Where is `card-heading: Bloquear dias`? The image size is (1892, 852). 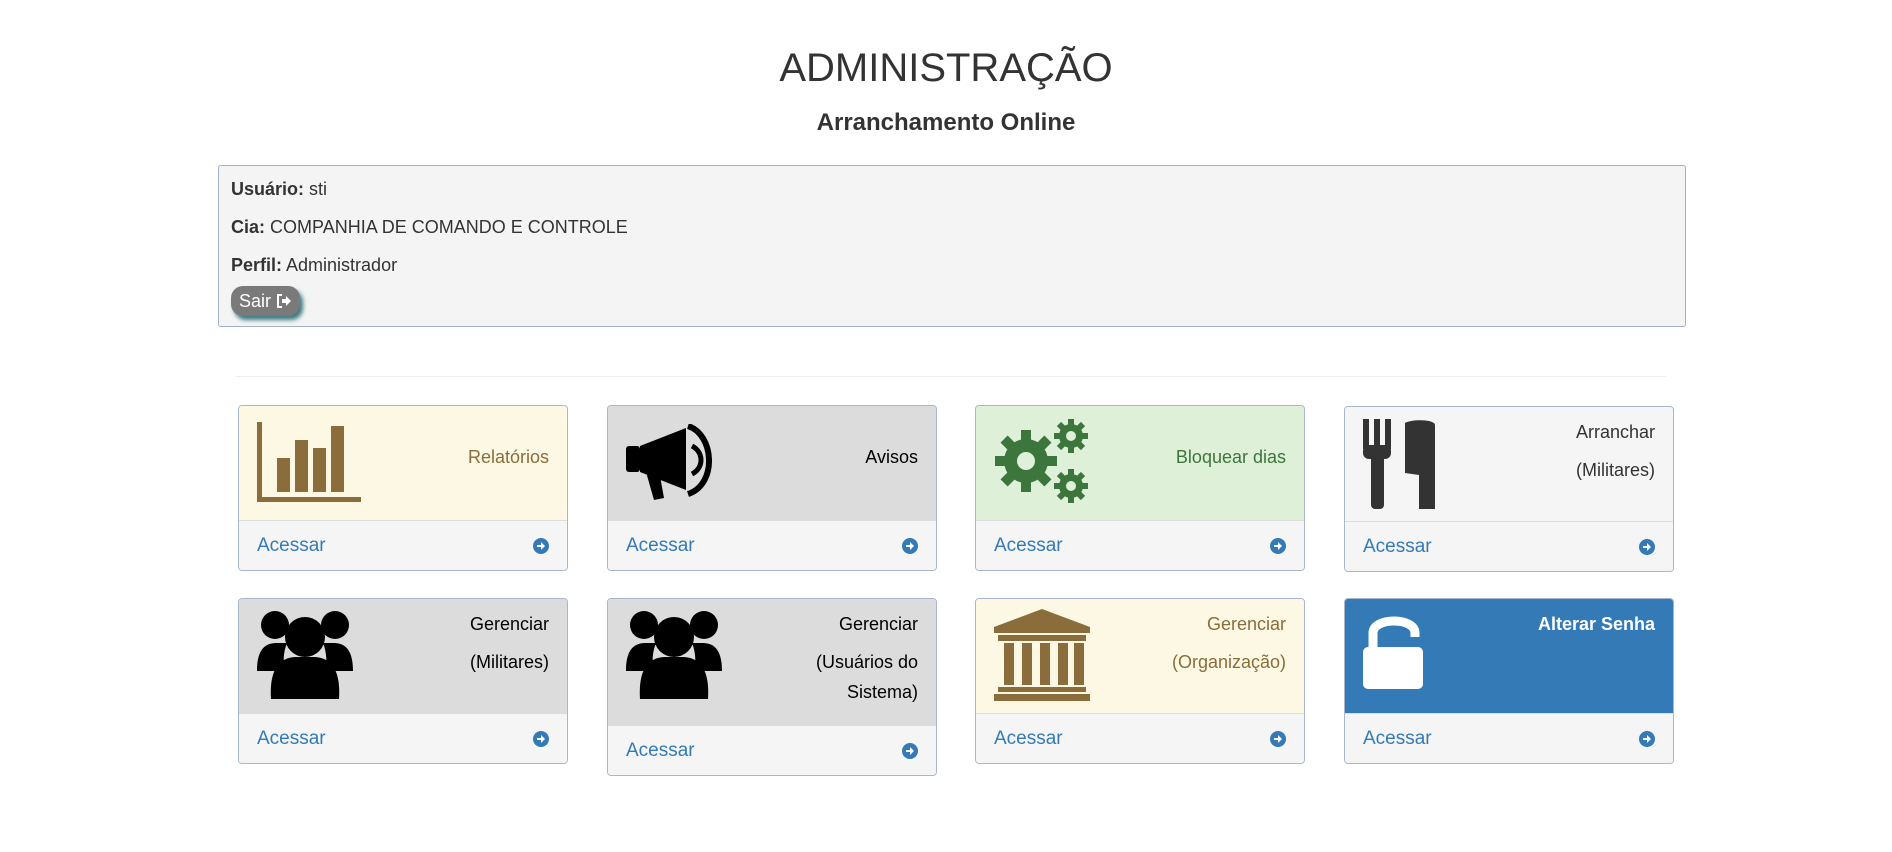
card-heading: Bloquear dias is located at coordinates (1140, 463).